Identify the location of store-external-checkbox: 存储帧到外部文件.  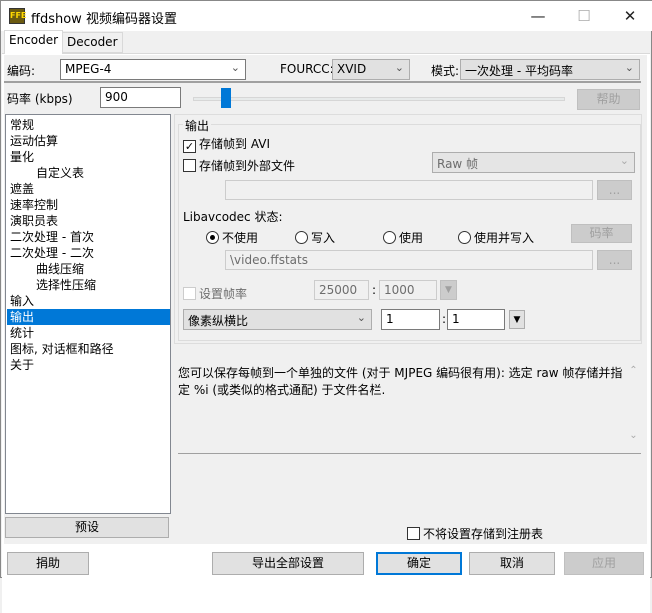
(239, 165).